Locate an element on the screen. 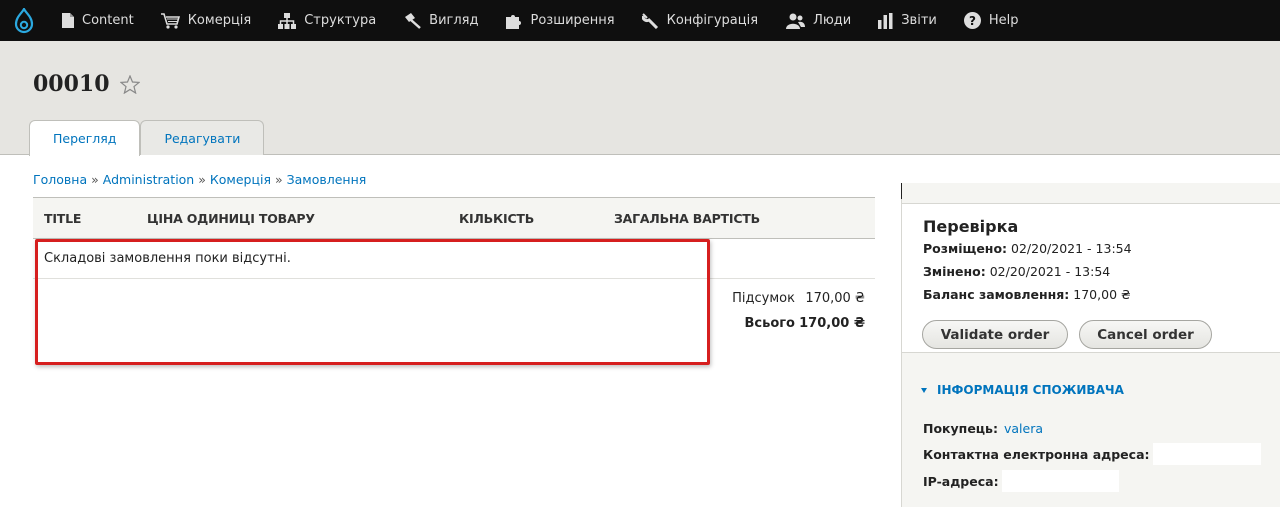 This screenshot has width=1280, height=507. toolbar-item-configuration: Конфігурація is located at coordinates (699, 20).